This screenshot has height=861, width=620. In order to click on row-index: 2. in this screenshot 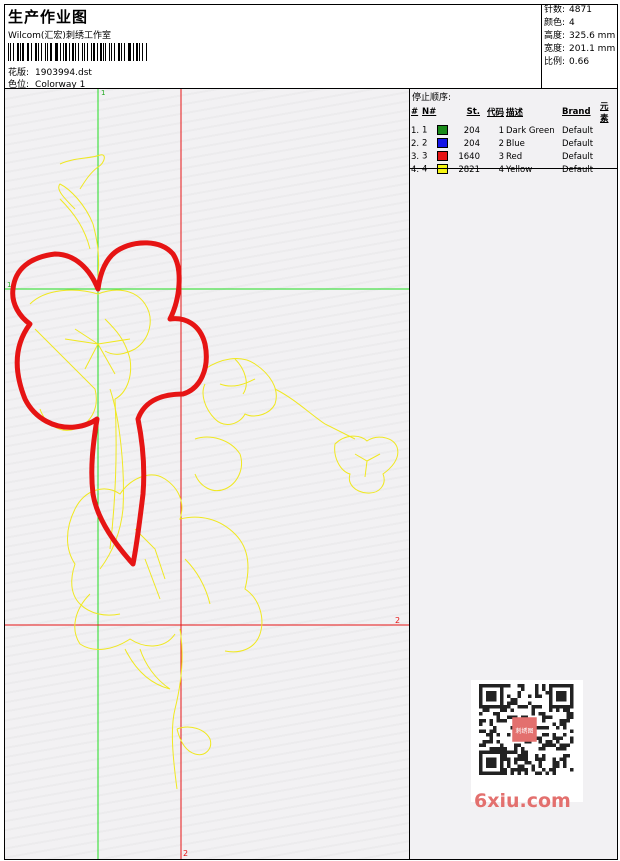, I will do `click(415, 143)`.